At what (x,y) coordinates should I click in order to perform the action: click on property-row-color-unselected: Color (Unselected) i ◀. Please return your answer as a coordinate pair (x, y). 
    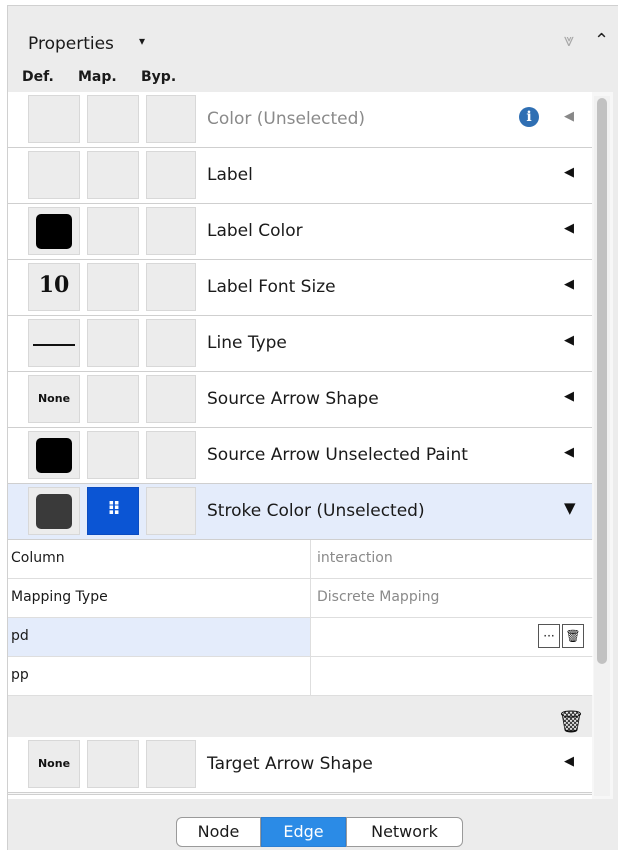
    Looking at the image, I should click on (300, 120).